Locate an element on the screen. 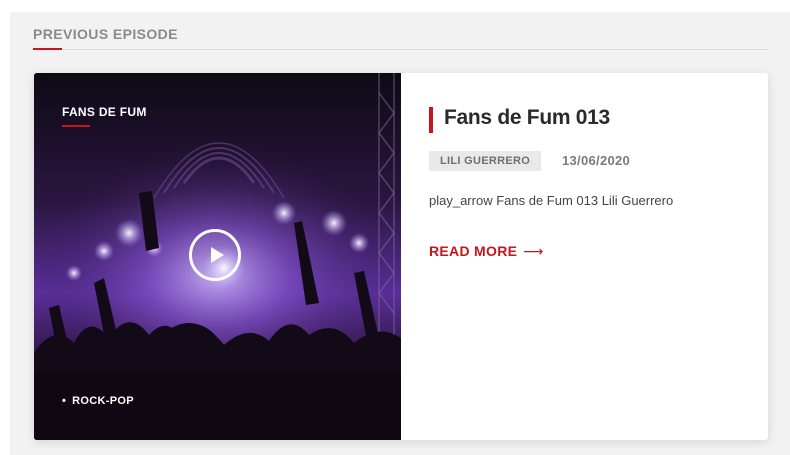 The height and width of the screenshot is (455, 790). genre-label: ROCK-POP is located at coordinates (103, 401).